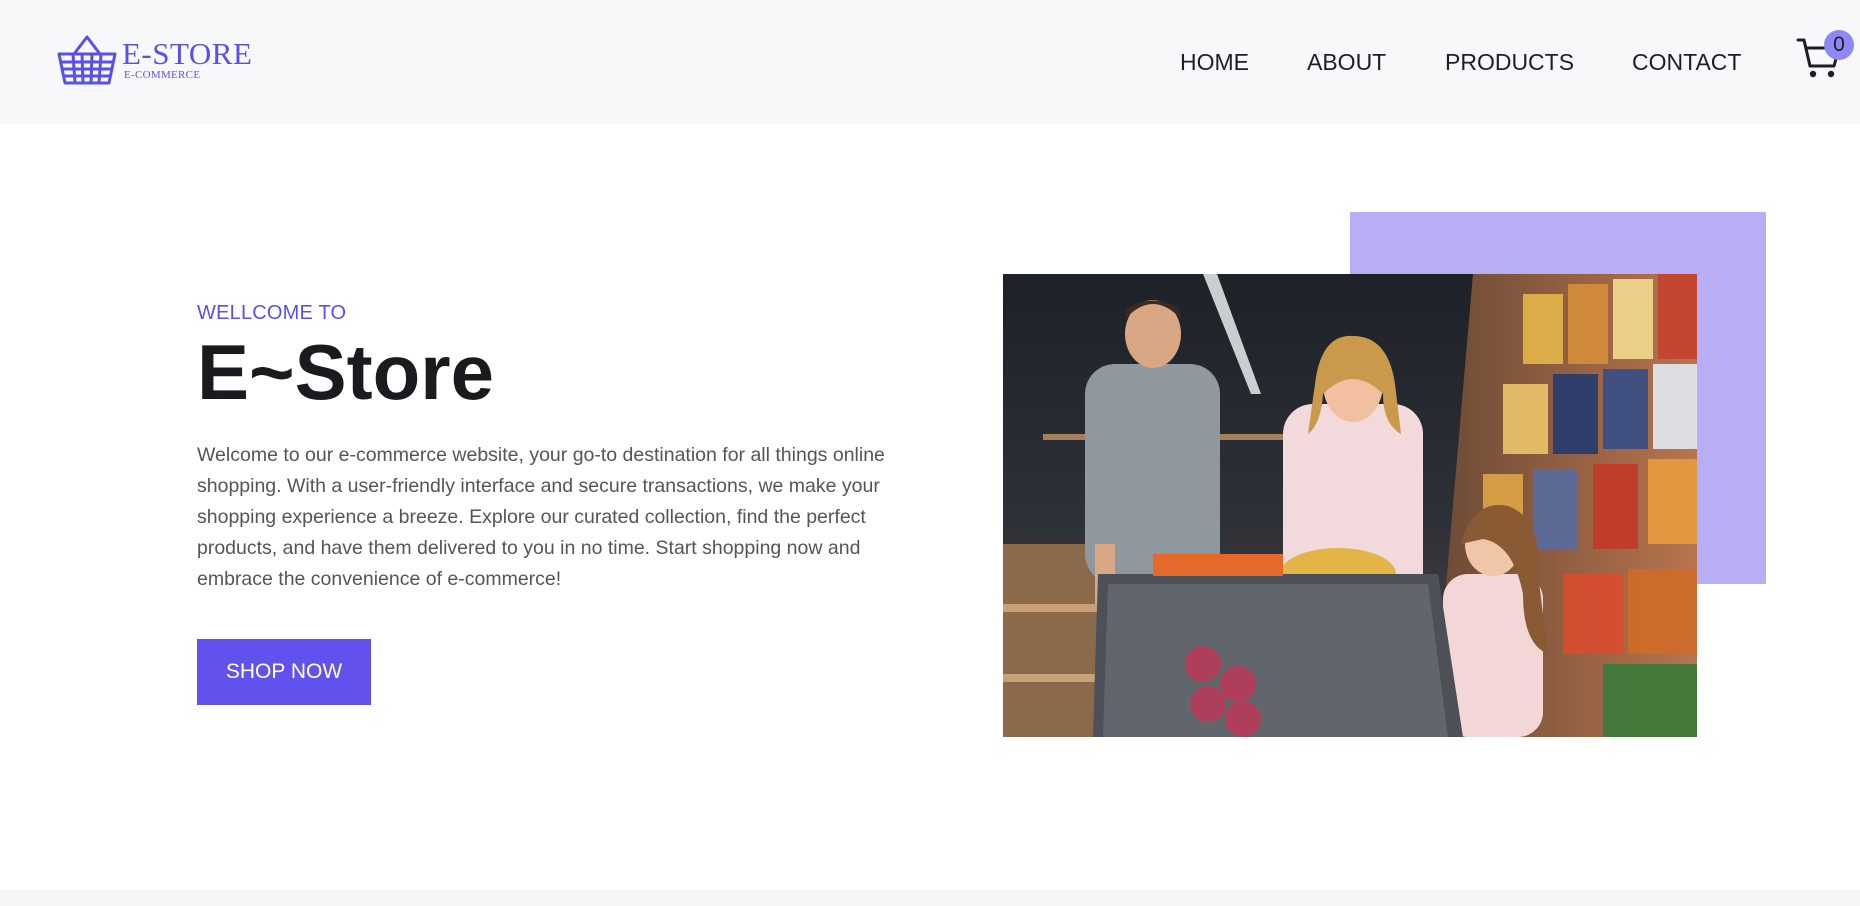 This screenshot has height=906, width=1860. I want to click on nav-products: PRODUCTS, so click(1509, 62).